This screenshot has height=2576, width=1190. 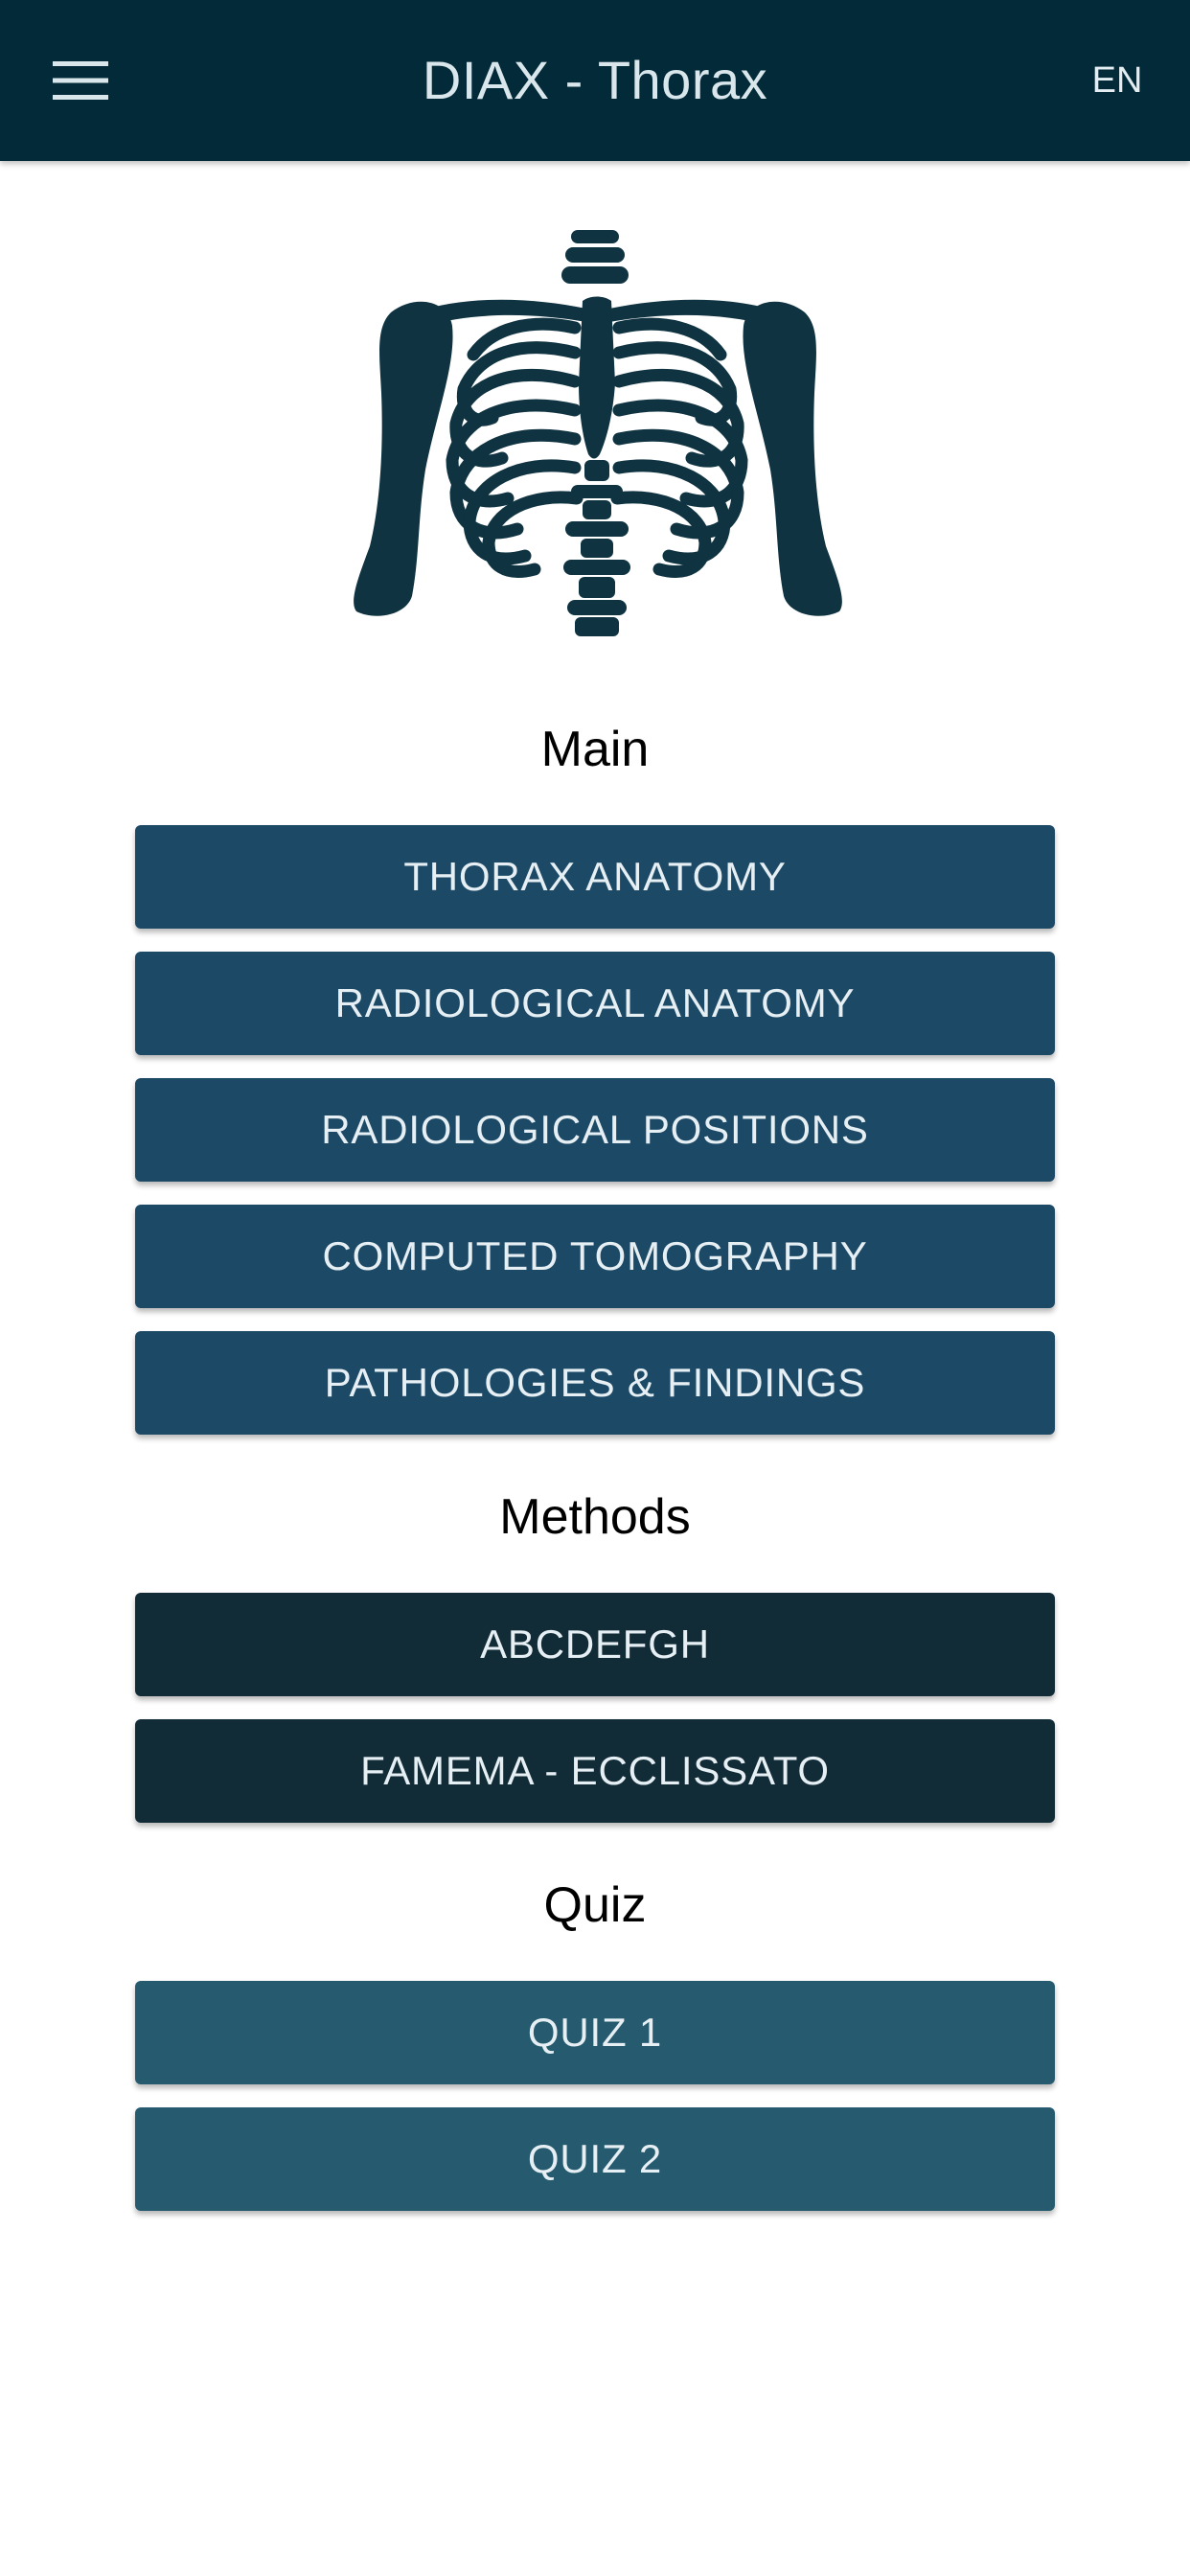 What do you see at coordinates (595, 2032) in the screenshot?
I see `quiz-1-button: QUIZ 1` at bounding box center [595, 2032].